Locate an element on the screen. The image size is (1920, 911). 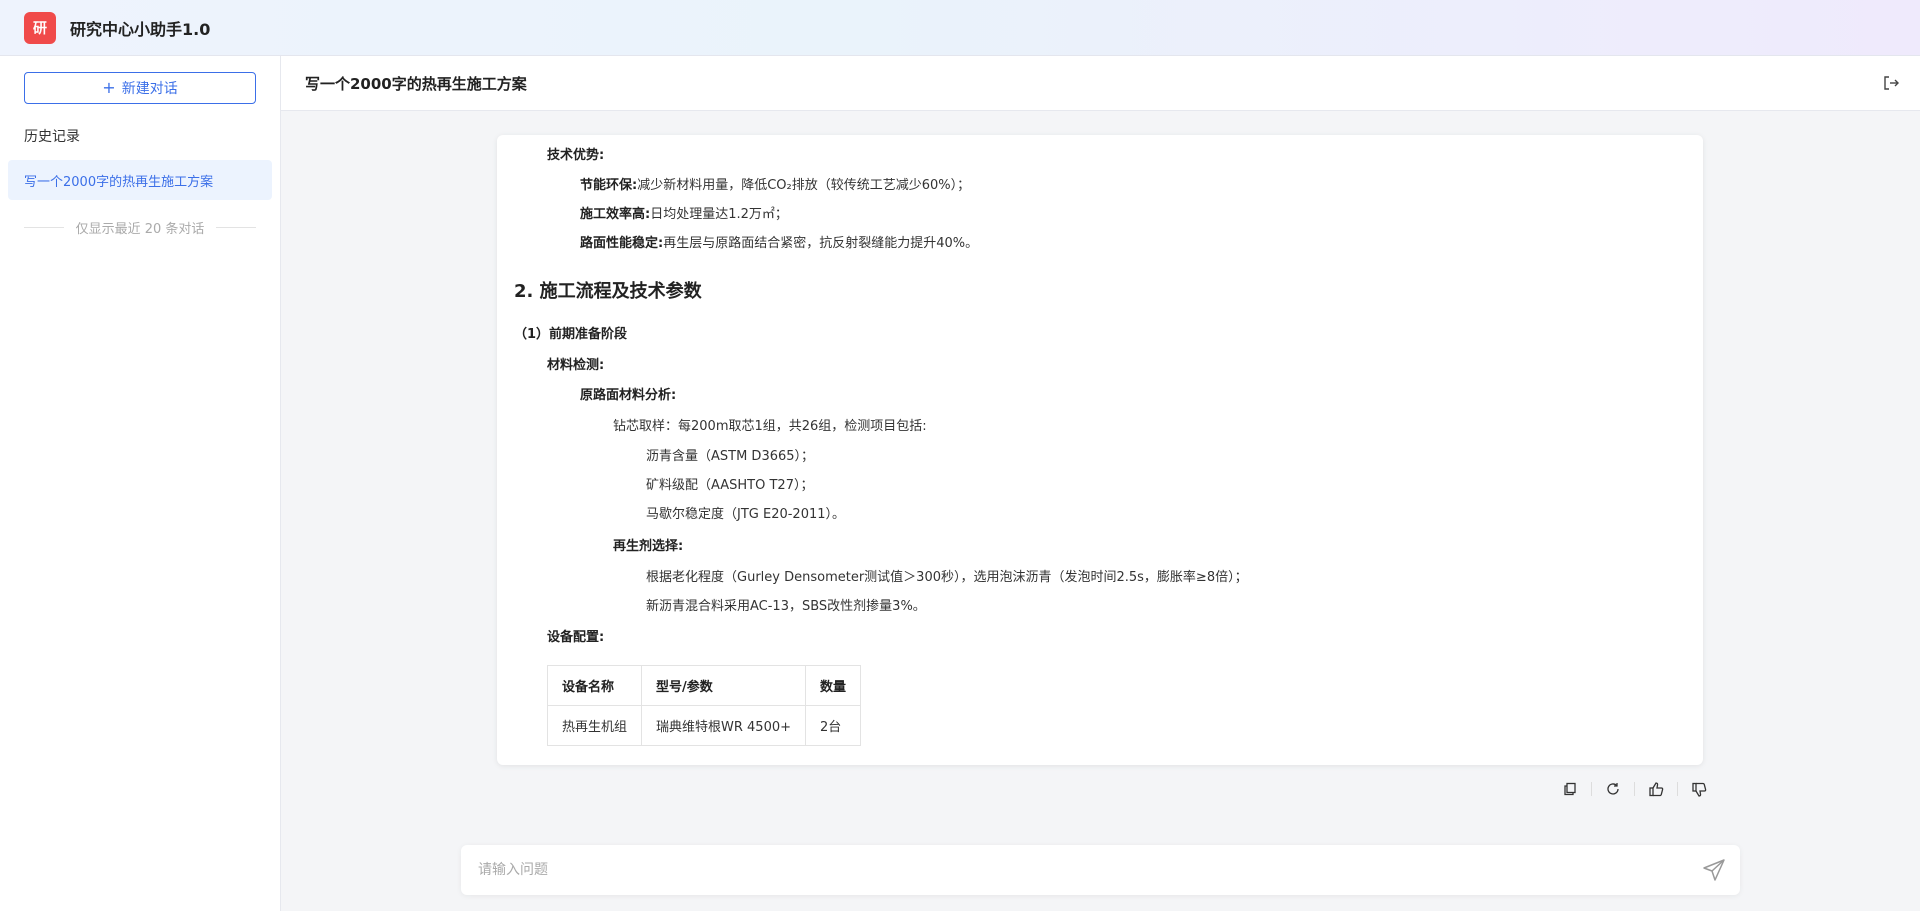
conversation-title: 写一个2000字的热再生施工方案 is located at coordinates (416, 83).